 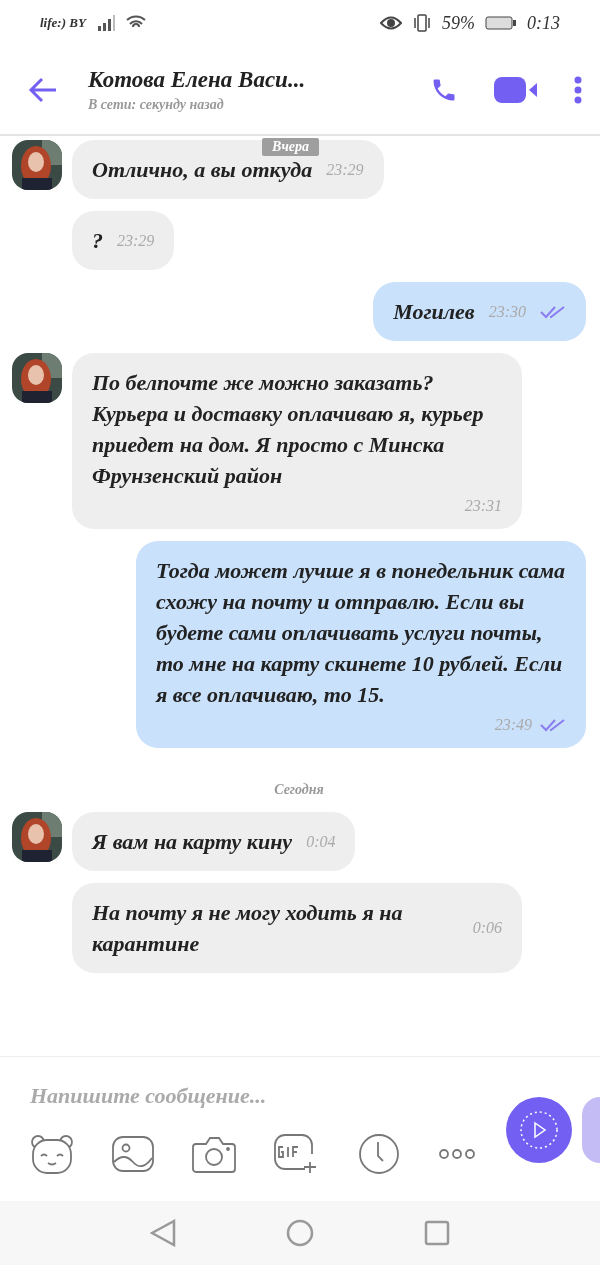 What do you see at coordinates (299, 790) in the screenshot?
I see `date-separator: Сегодня` at bounding box center [299, 790].